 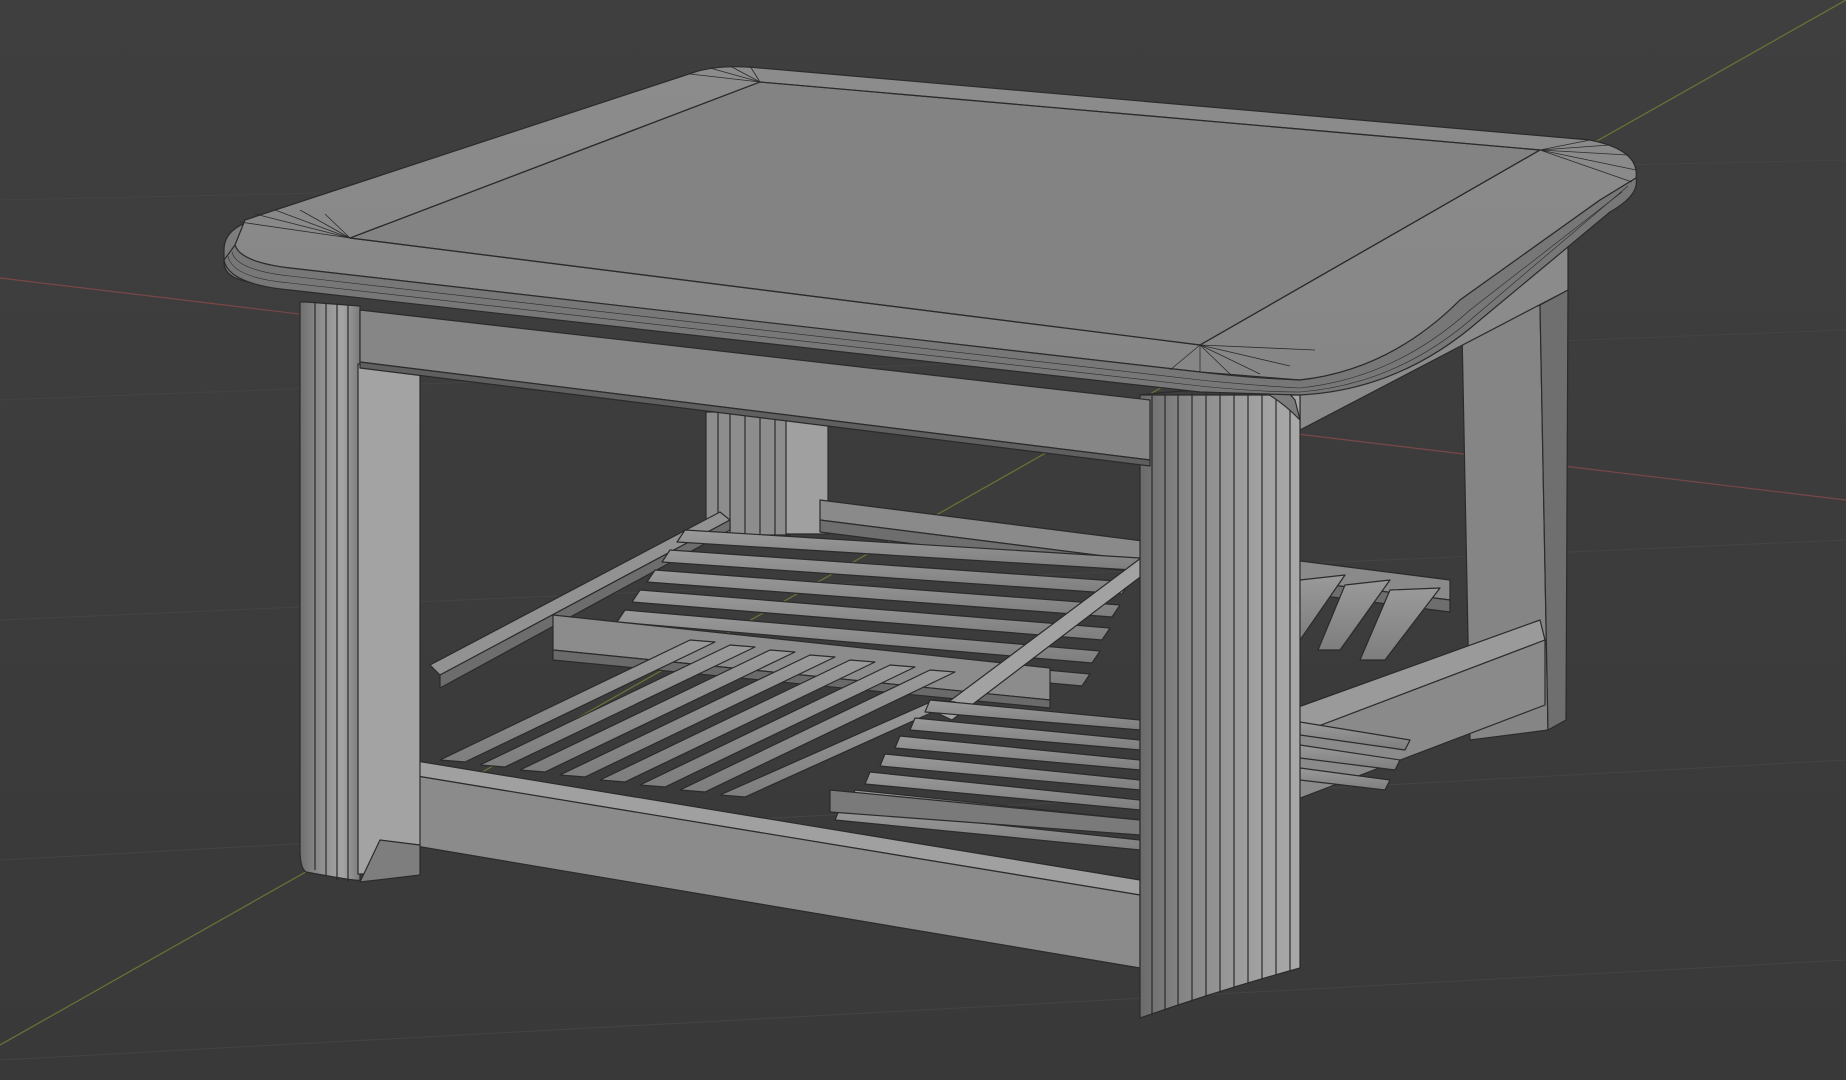 I want to click on front-left-leg, so click(x=360, y=592).